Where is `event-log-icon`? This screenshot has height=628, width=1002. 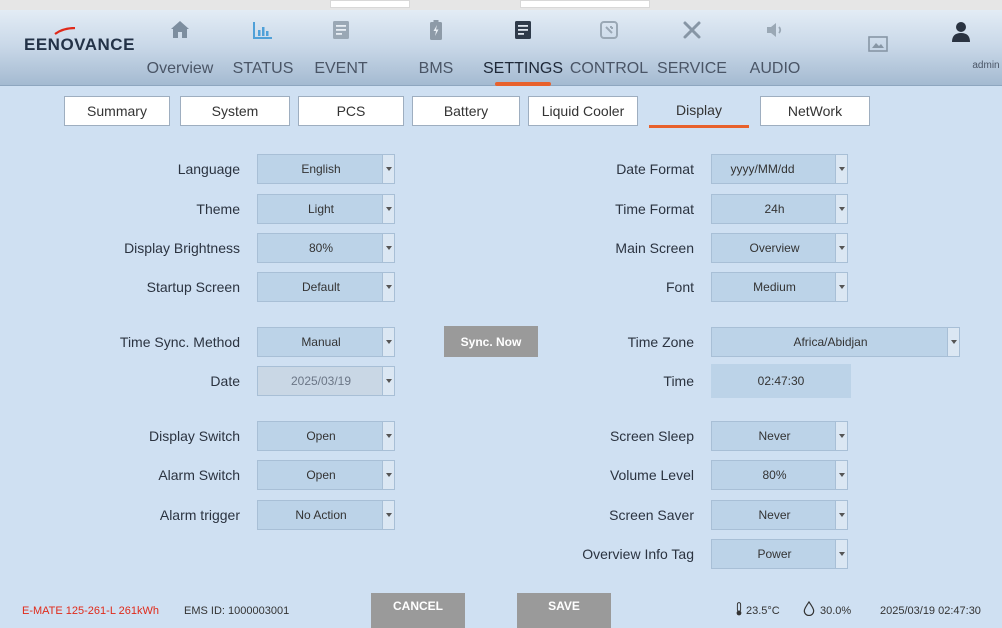 event-log-icon is located at coordinates (341, 30).